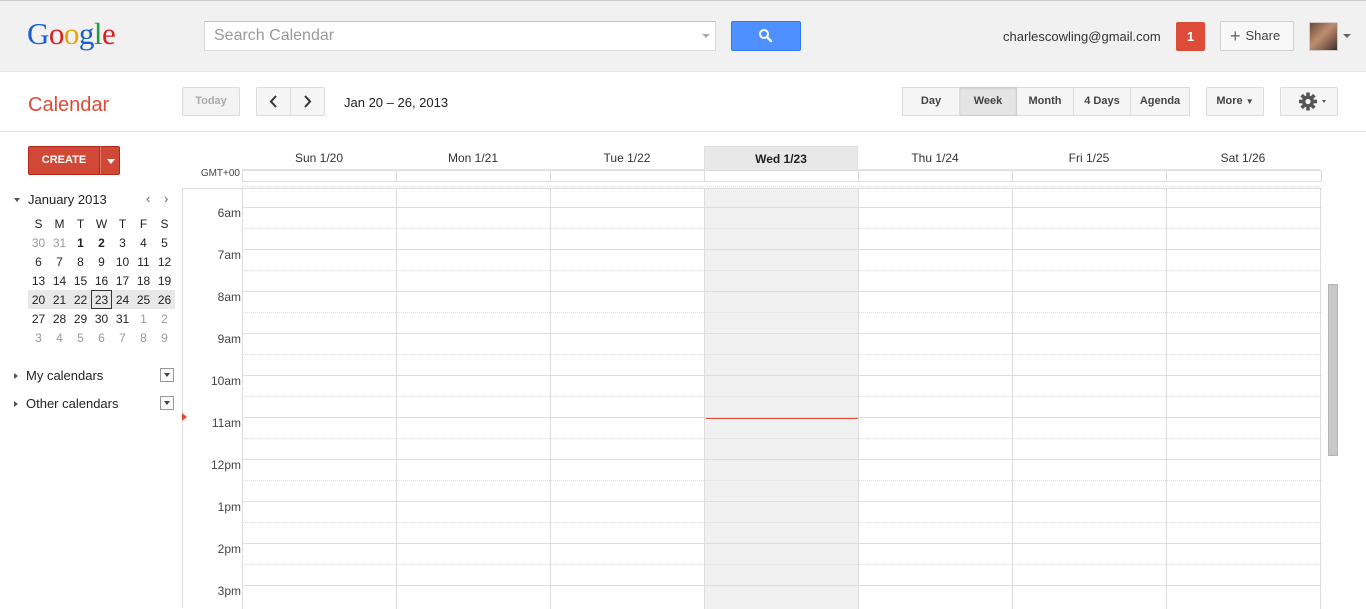  Describe the element at coordinates (59, 299) in the screenshot. I see `mini-day: 21` at that location.